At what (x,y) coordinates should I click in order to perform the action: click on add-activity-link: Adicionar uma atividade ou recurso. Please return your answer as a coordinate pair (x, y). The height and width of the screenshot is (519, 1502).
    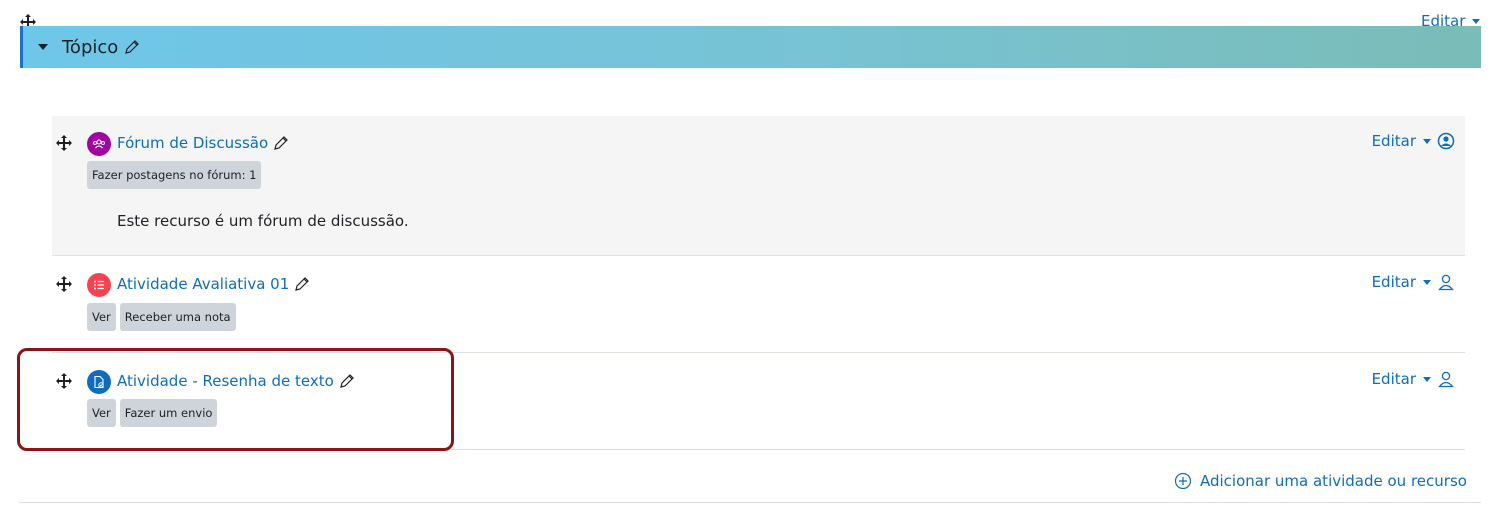
    Looking at the image, I should click on (1320, 481).